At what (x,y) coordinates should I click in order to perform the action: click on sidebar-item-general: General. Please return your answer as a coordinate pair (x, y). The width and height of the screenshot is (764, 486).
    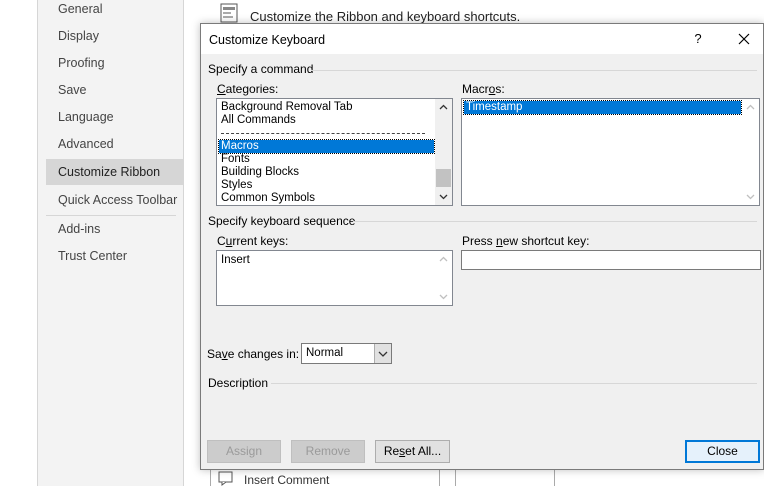
    Looking at the image, I should click on (114, 11).